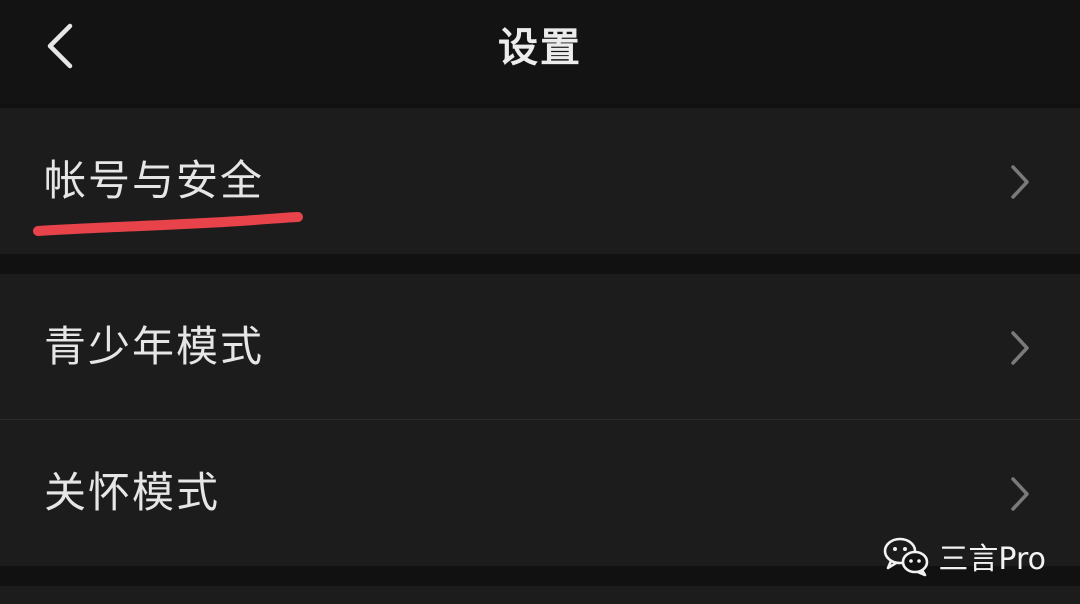  Describe the element at coordinates (992, 559) in the screenshot. I see `watermark-text: 三言Pro` at that location.